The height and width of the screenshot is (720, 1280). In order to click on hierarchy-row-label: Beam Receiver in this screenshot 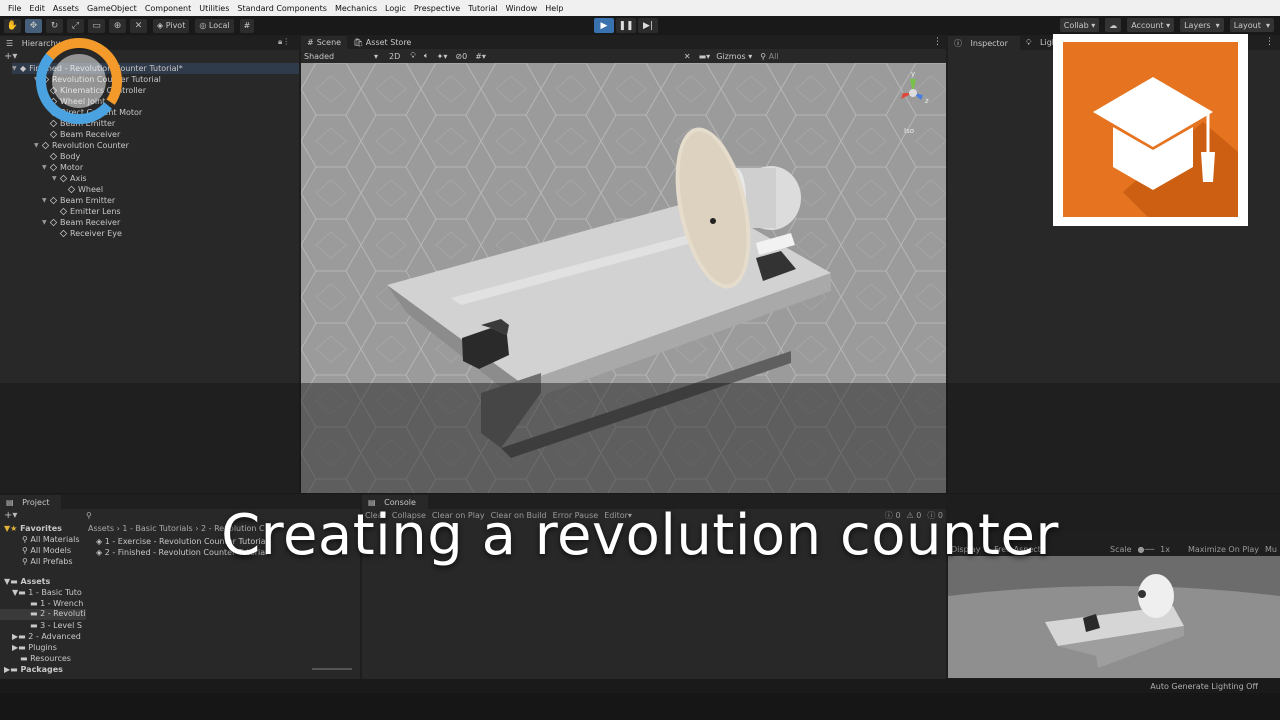, I will do `click(90, 134)`.